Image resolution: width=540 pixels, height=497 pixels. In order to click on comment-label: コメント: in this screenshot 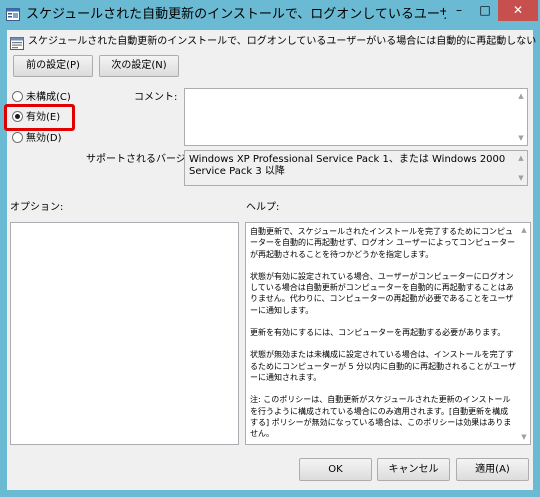, I will do `click(156, 97)`.